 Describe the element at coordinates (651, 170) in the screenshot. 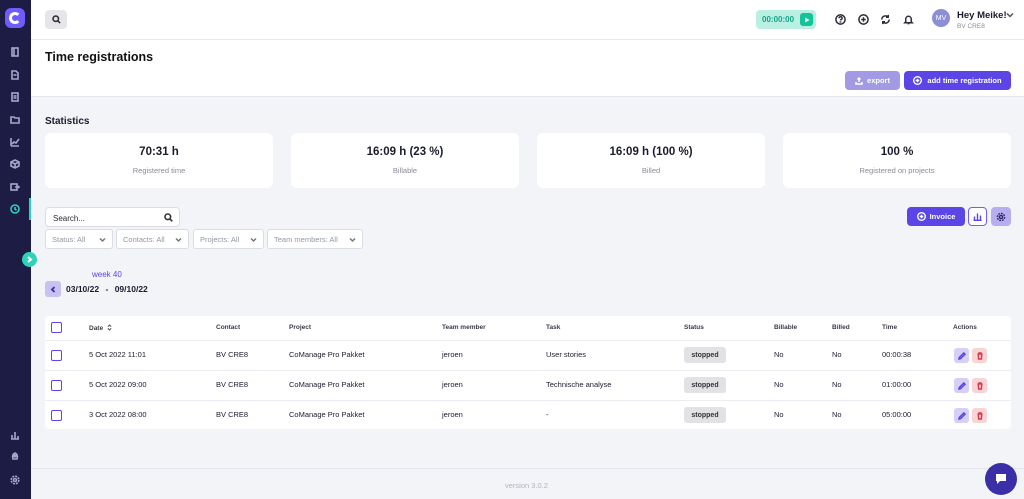

I see `stat-label: Billed` at that location.